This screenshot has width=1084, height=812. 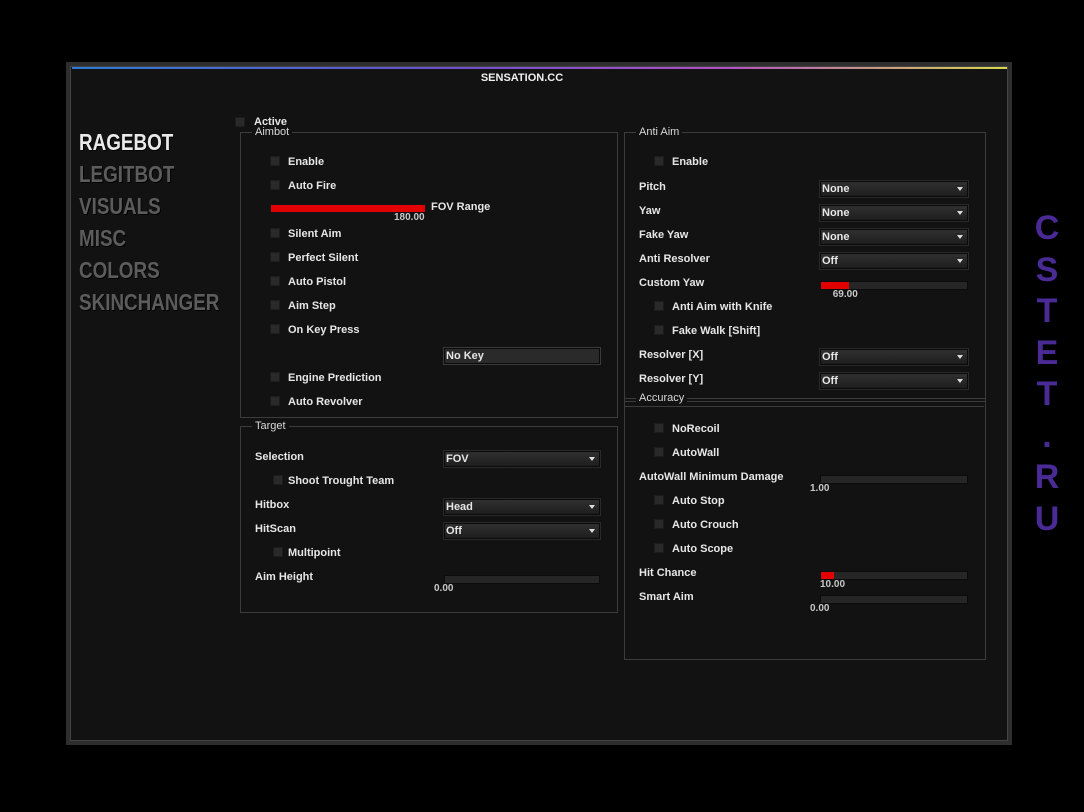 I want to click on accuracy-divider, so click(x=804, y=406).